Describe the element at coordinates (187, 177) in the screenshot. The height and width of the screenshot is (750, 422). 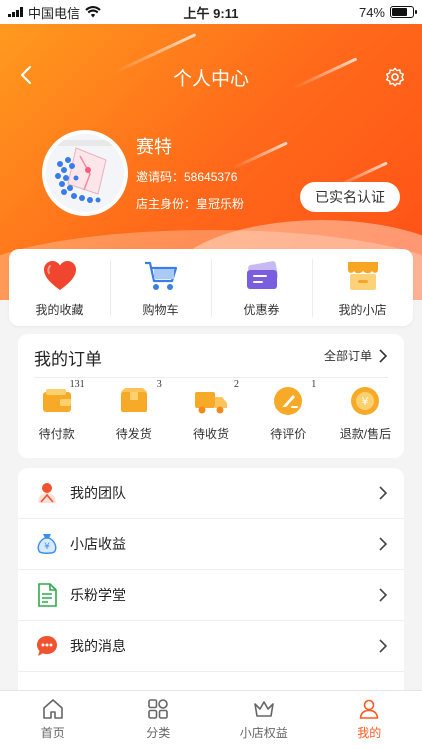
I see `invite-code: 邀请码：58645376` at that location.